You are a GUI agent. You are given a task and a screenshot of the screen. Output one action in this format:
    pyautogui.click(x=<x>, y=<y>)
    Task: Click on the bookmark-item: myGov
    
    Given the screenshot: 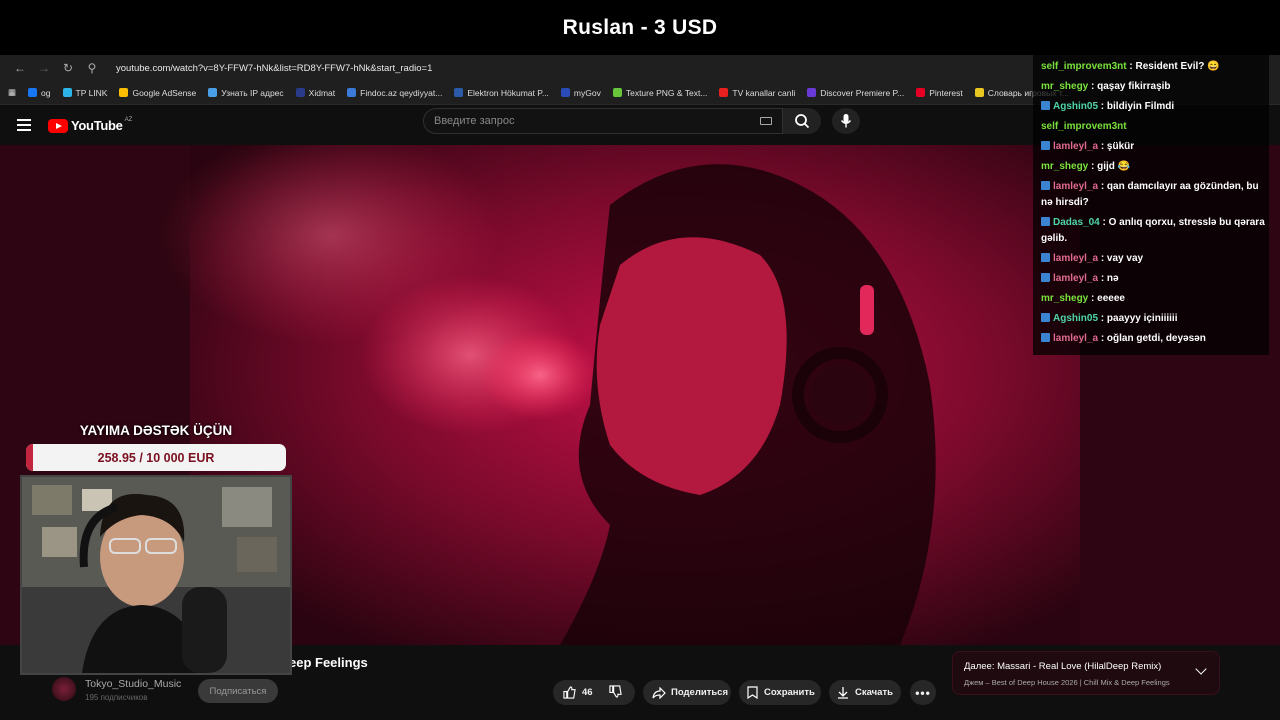 What is the action you would take?
    pyautogui.click(x=580, y=92)
    